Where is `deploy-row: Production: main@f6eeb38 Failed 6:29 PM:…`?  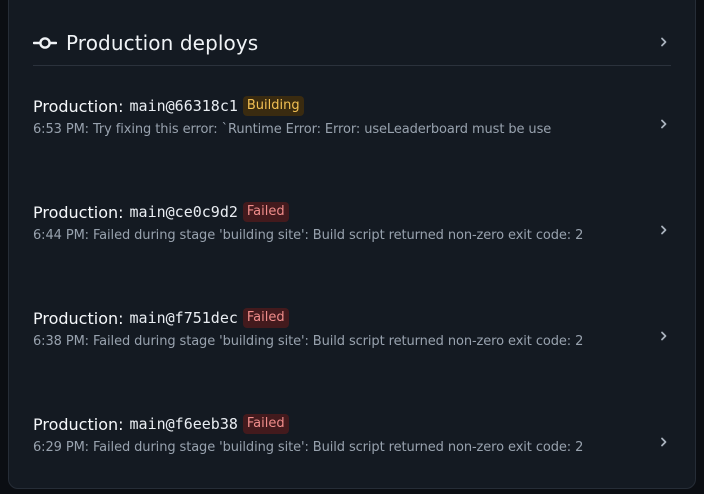 deploy-row: Production: main@f6eeb38 Failed 6:29 PM:… is located at coordinates (352, 447).